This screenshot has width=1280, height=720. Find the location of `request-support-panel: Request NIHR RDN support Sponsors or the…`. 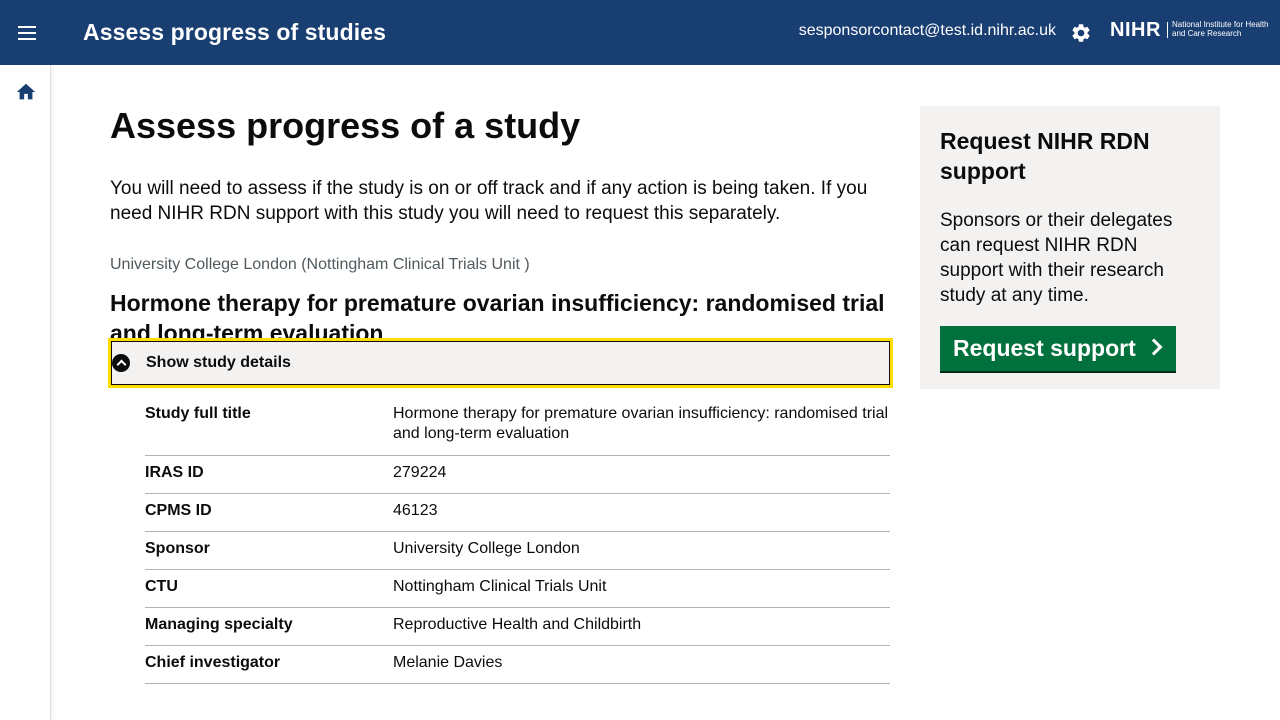

request-support-panel: Request NIHR RDN support Sponsors or the… is located at coordinates (1070, 247).